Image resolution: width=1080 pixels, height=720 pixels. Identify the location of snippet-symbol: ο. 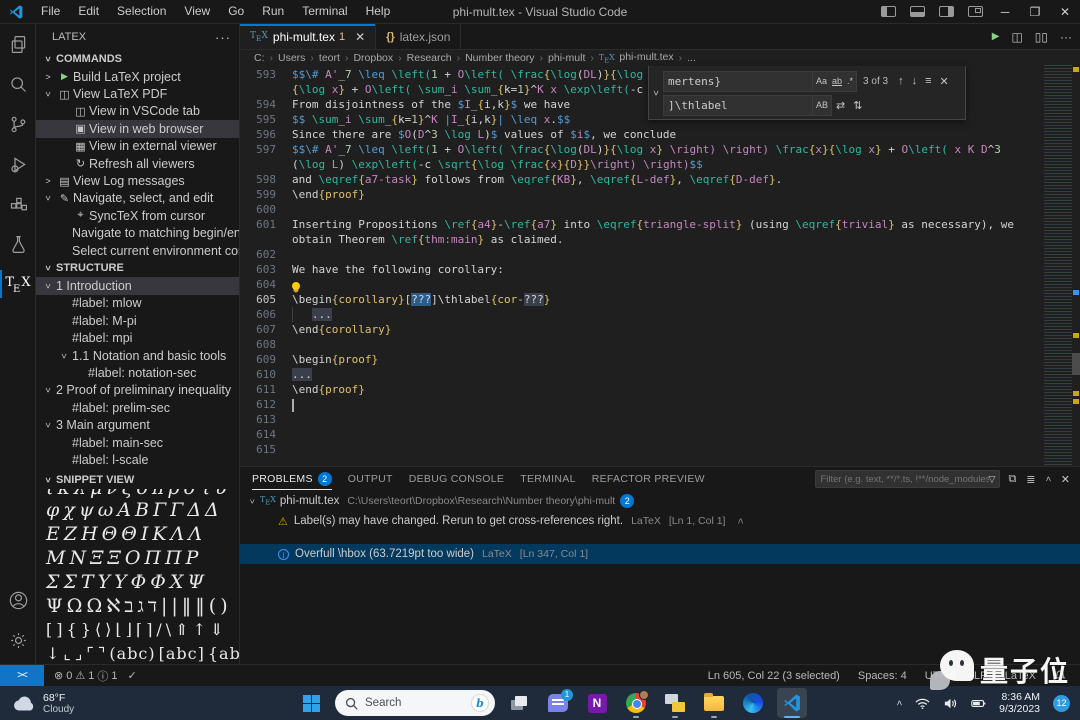
(142, 493).